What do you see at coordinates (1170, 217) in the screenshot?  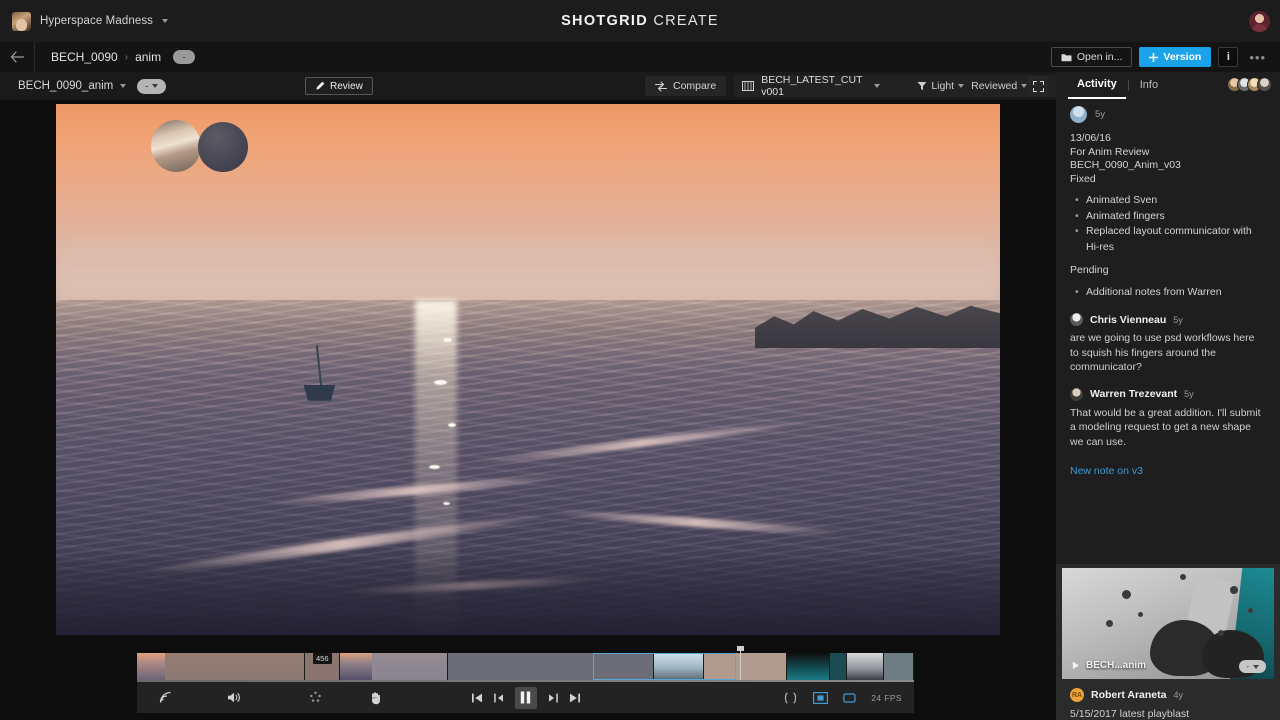 I see `list-item: Animated fingers` at bounding box center [1170, 217].